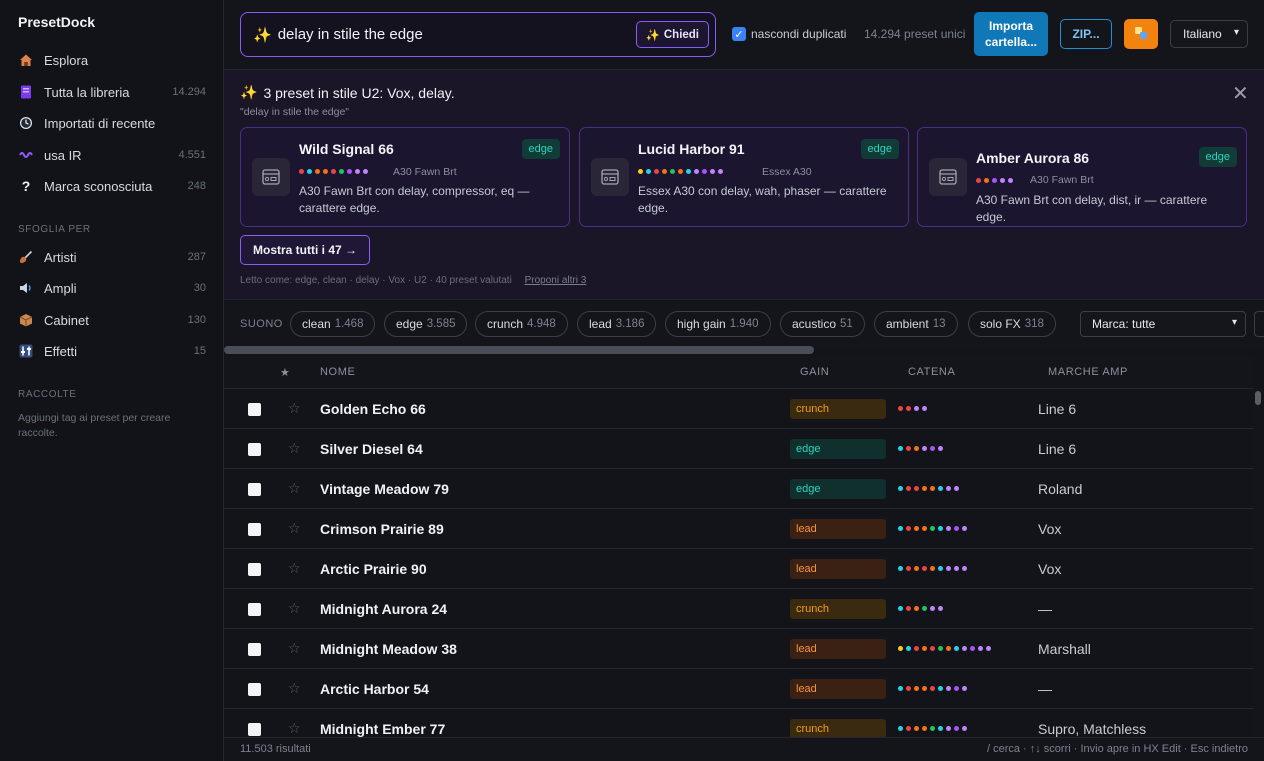  Describe the element at coordinates (112, 60) in the screenshot. I see `sidebar-item-explore: Esplora` at that location.